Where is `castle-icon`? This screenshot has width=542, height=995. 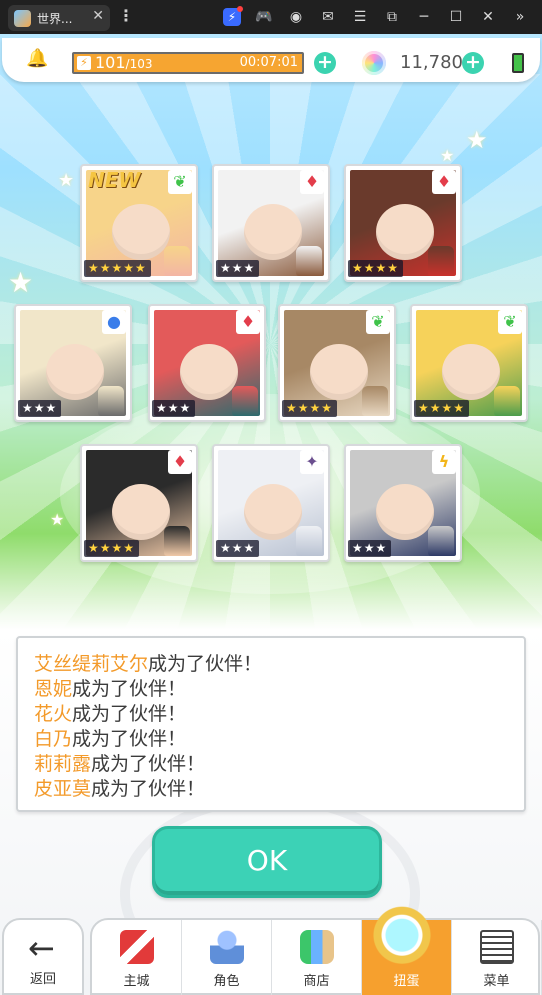 castle-icon is located at coordinates (137, 947).